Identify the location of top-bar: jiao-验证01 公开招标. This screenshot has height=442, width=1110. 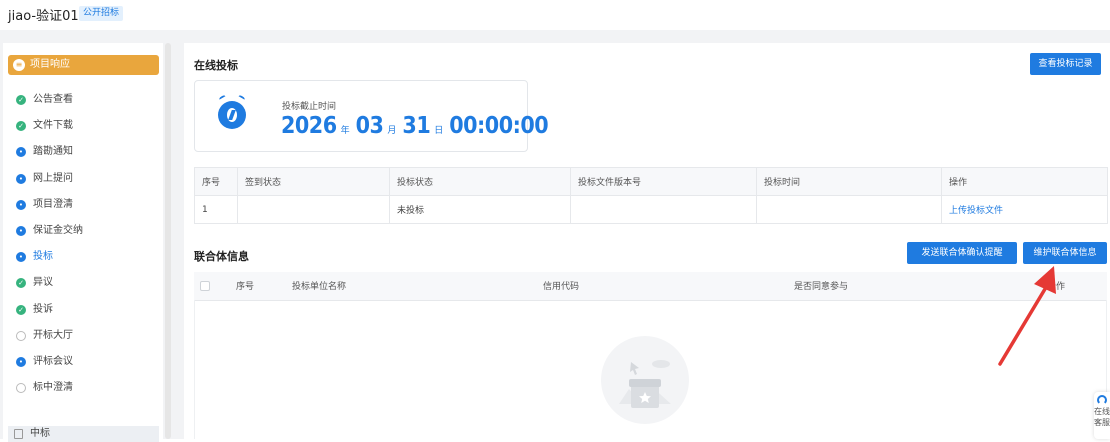
(555, 15).